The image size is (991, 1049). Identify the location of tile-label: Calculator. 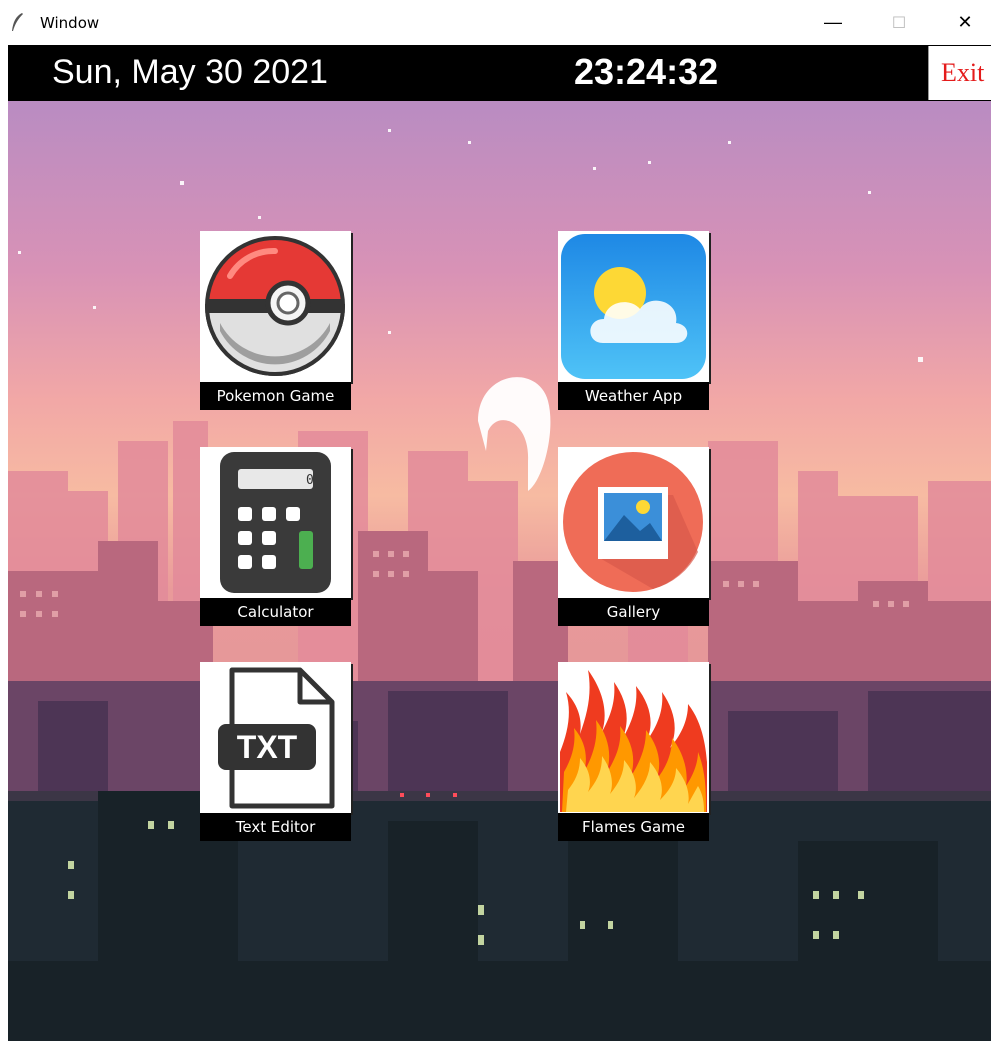
(275, 612).